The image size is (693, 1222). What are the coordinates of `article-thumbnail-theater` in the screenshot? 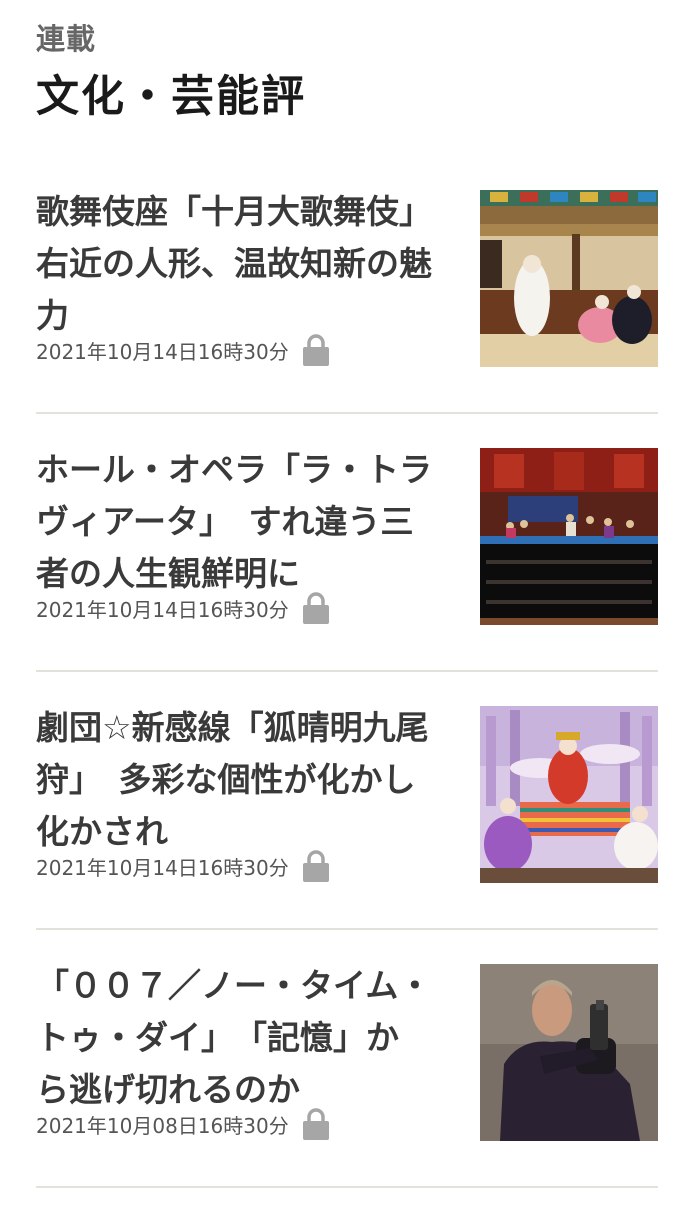 It's located at (569, 794).